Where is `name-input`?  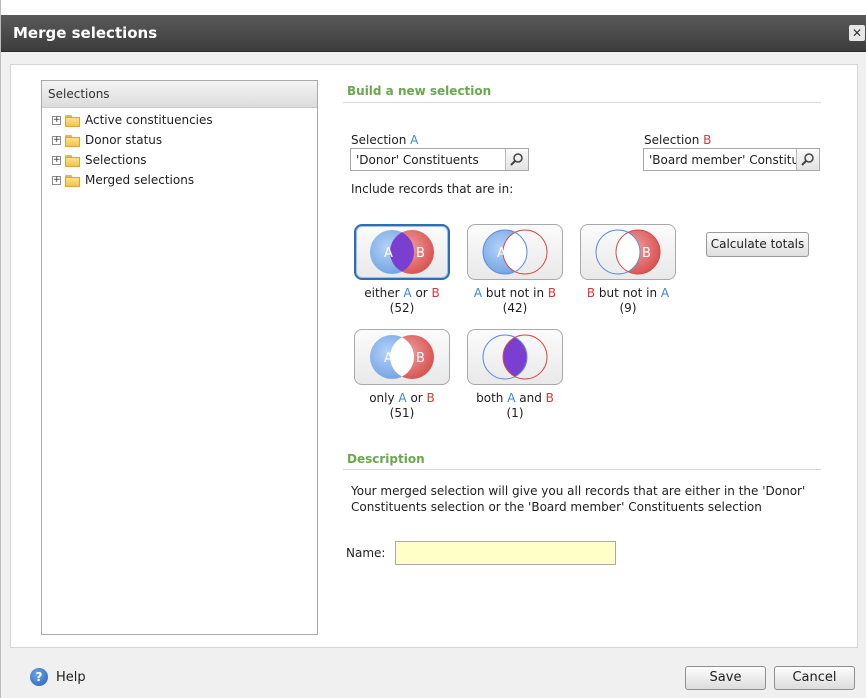 name-input is located at coordinates (505, 553).